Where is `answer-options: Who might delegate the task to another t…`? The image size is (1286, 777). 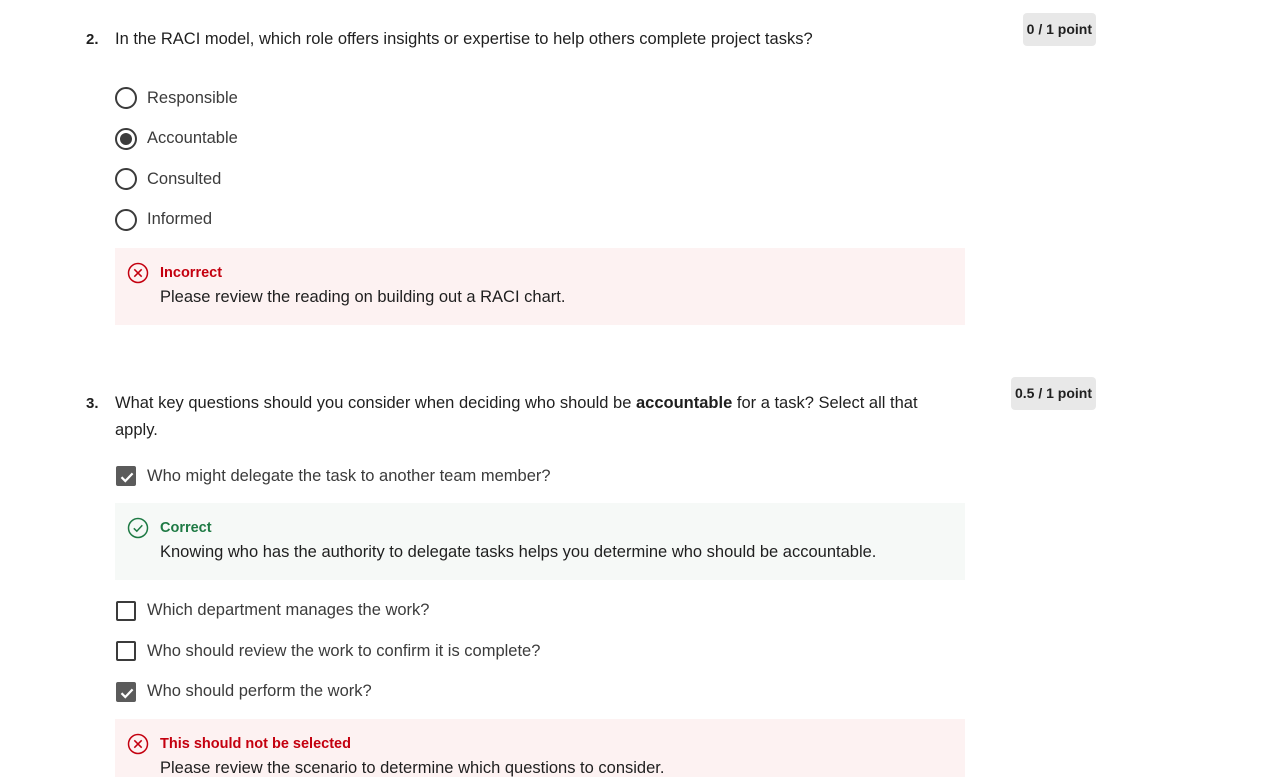
answer-options: Who might delegate the task to another t… is located at coordinates (605, 476).